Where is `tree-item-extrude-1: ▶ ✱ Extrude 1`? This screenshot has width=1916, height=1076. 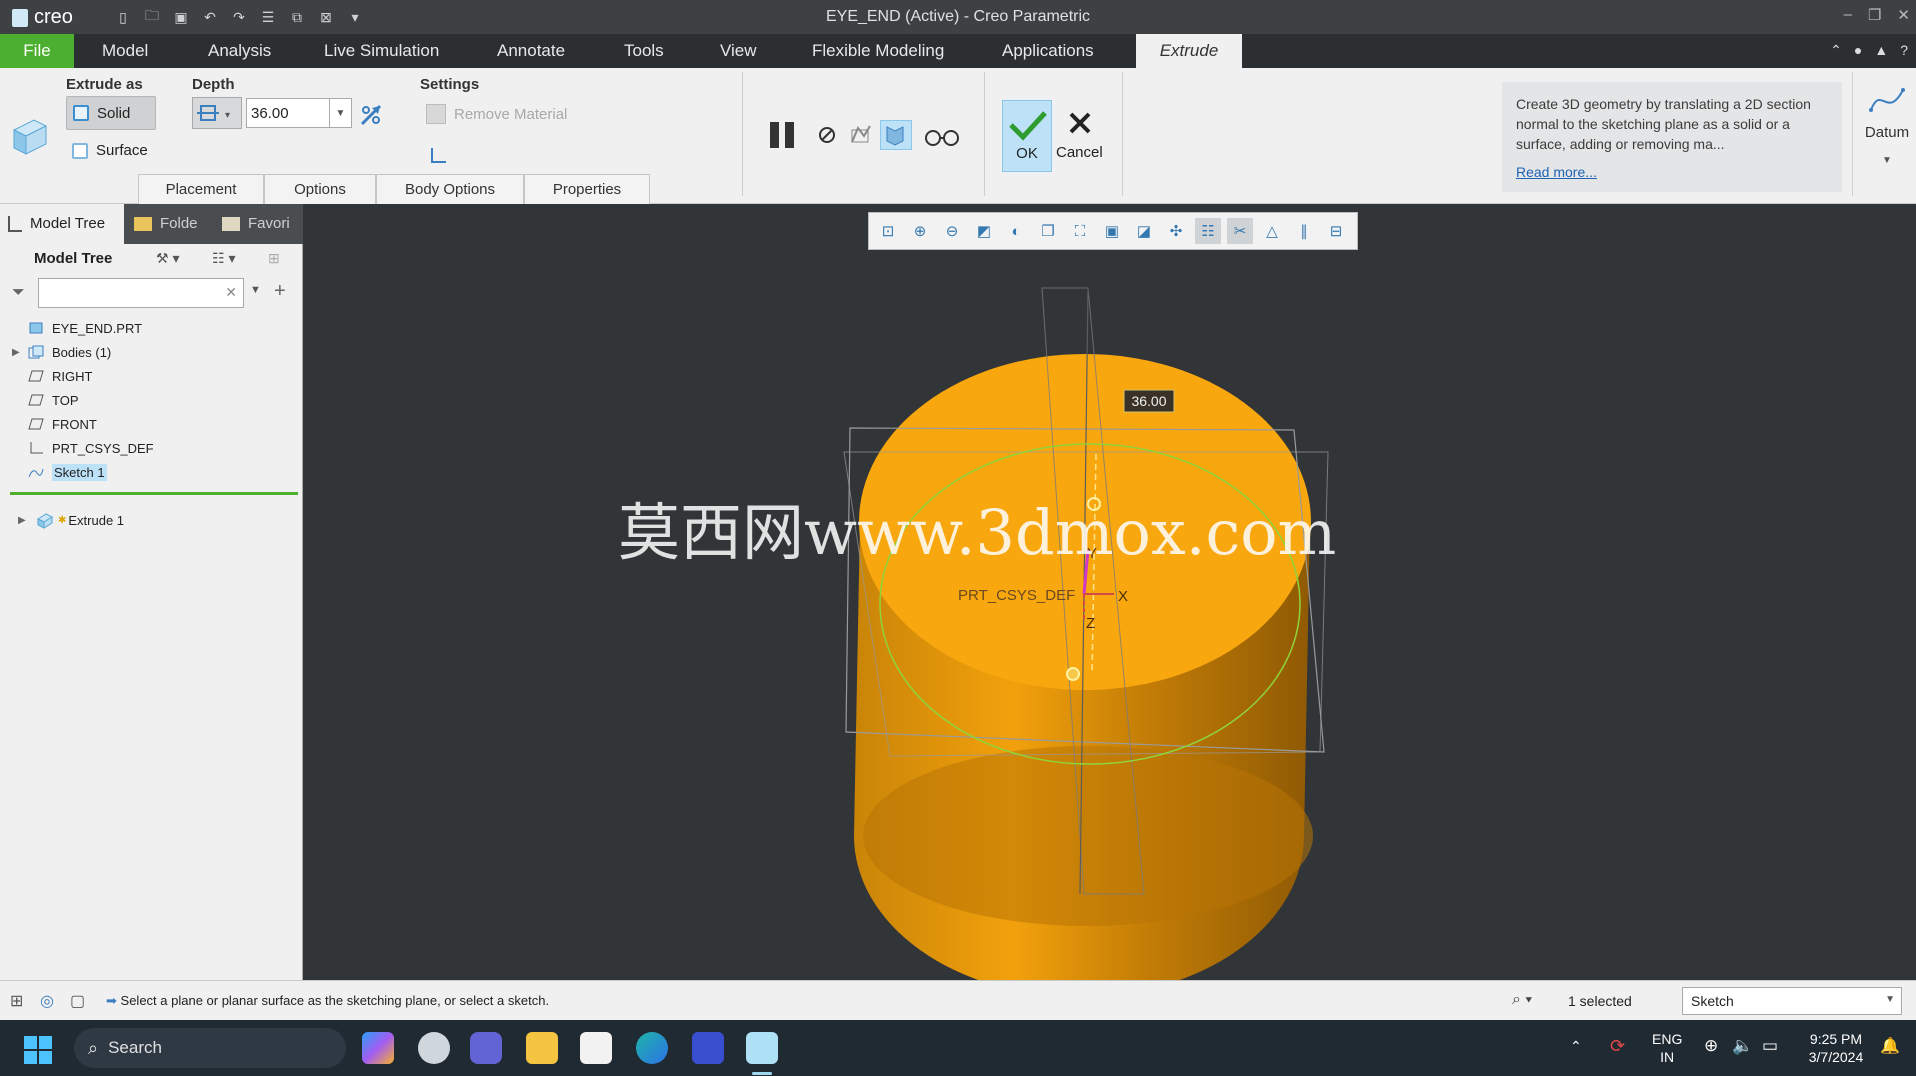 tree-item-extrude-1: ▶ ✱ Extrude 1 is located at coordinates (158, 520).